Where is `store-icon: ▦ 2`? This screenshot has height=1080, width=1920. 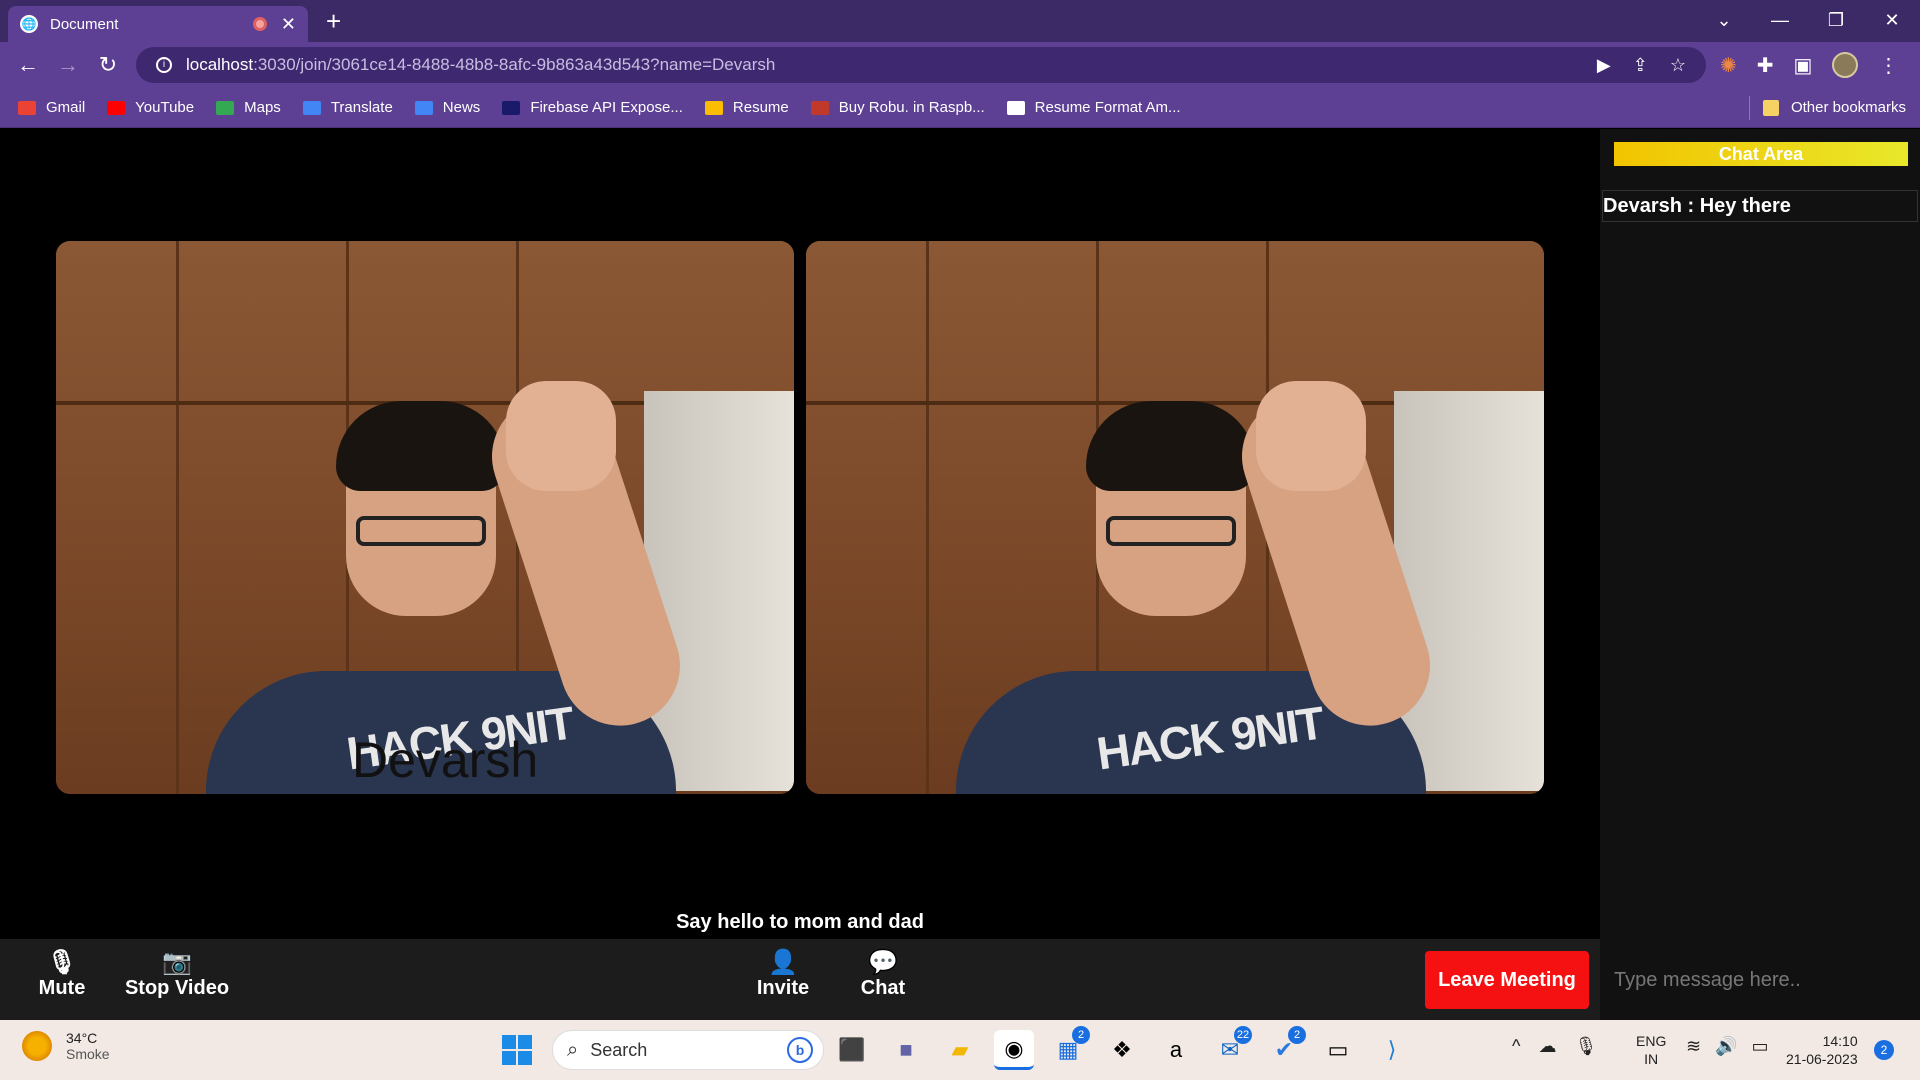
store-icon: ▦ 2 is located at coordinates (1069, 1048).